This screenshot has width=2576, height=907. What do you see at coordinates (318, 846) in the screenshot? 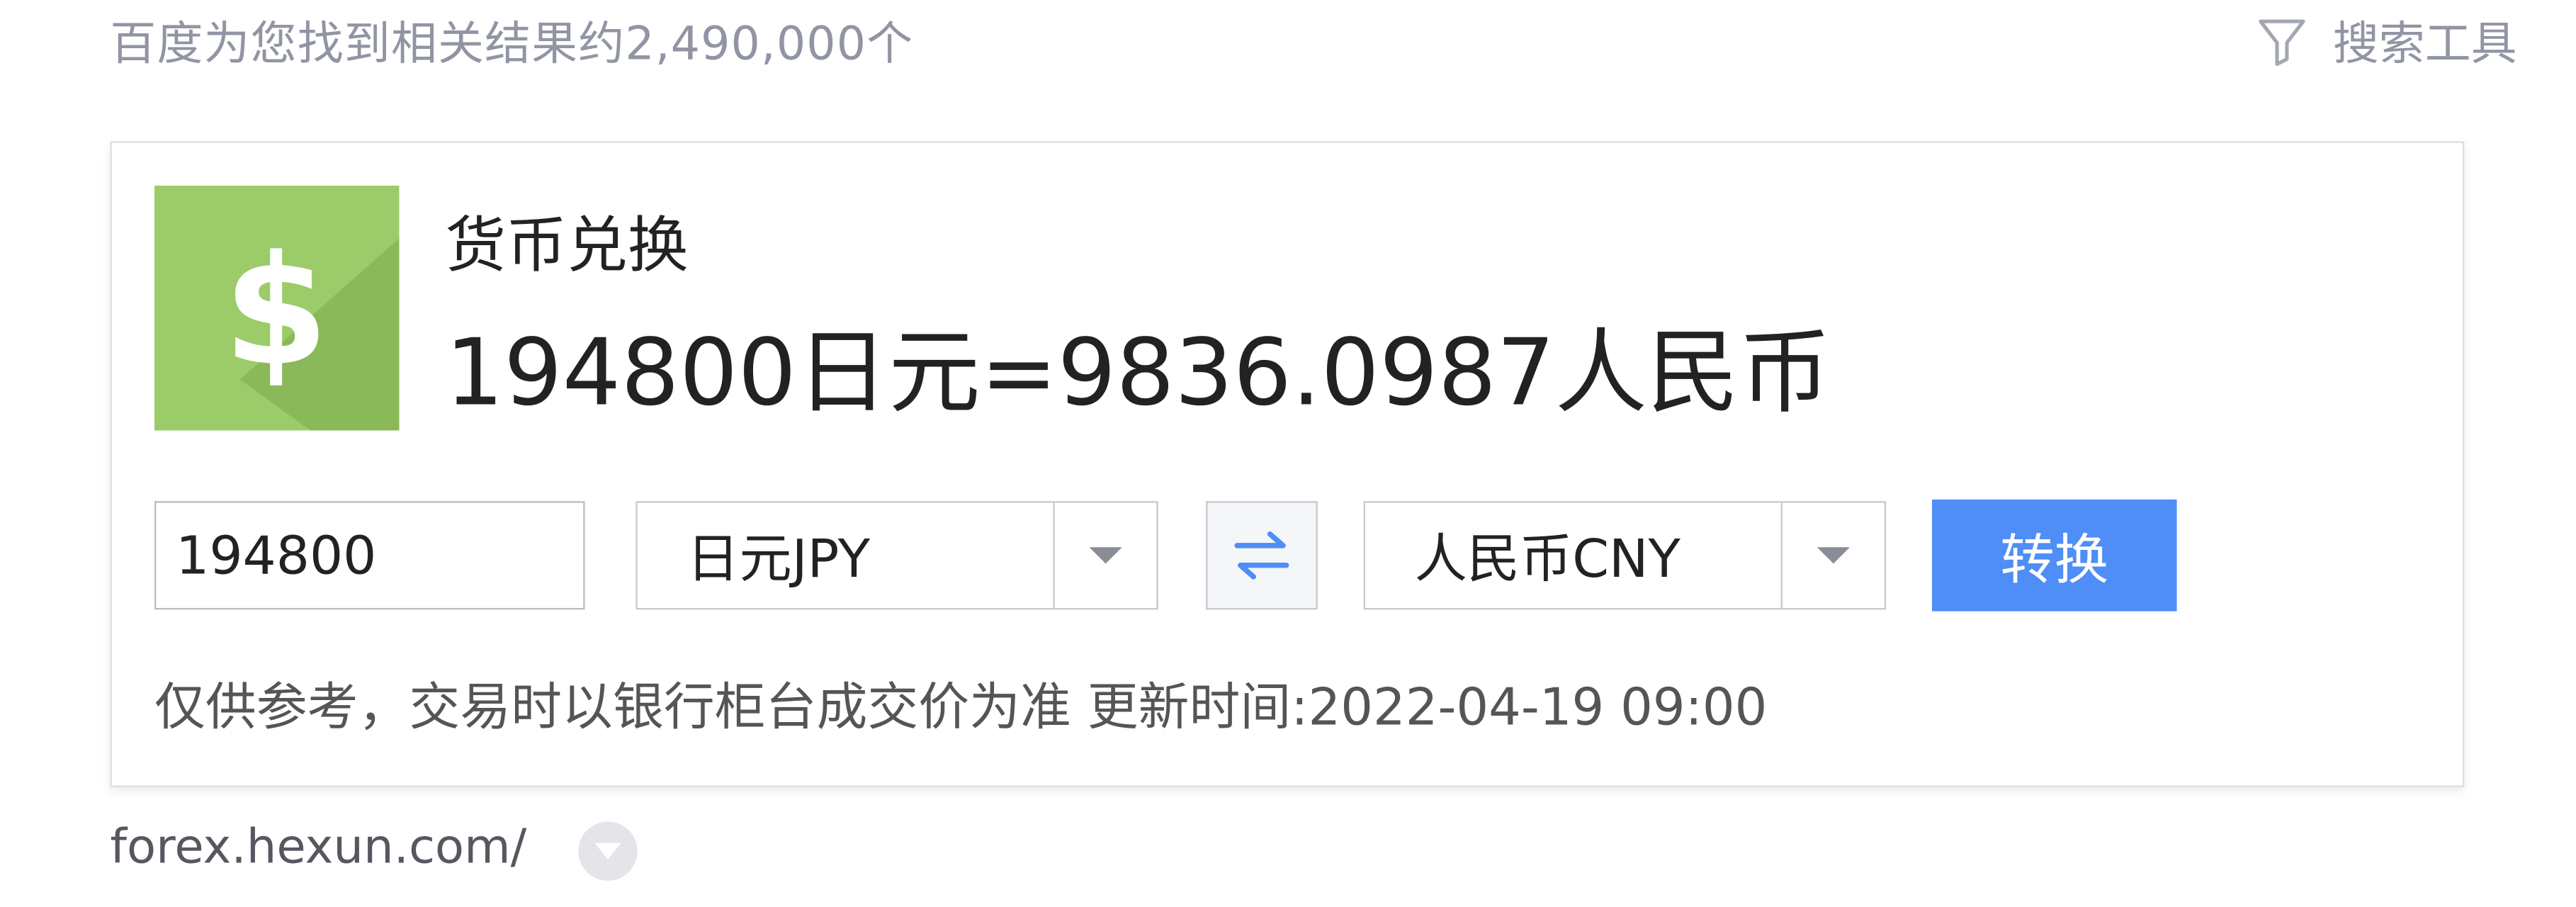
I see `source-url-link: forex.hexun.com/` at bounding box center [318, 846].